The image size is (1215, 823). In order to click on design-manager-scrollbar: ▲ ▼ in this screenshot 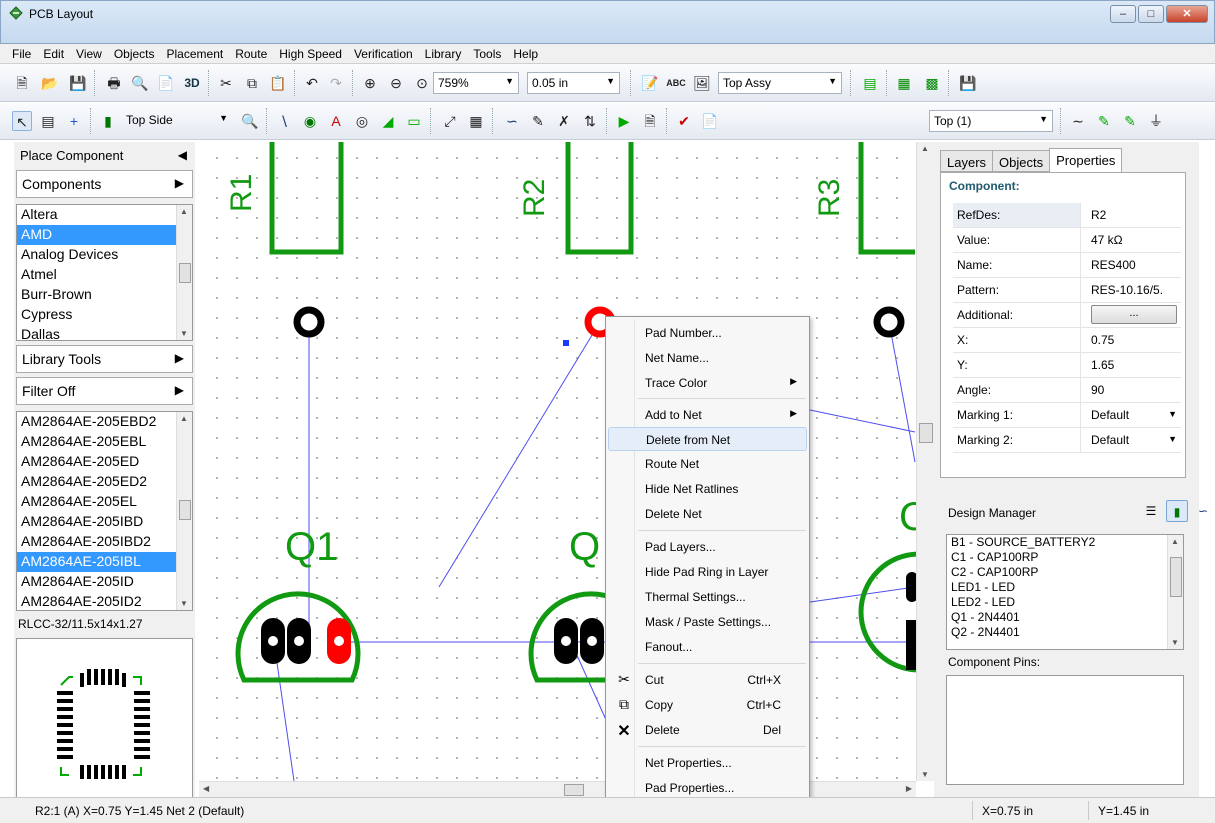, I will do `click(1175, 592)`.